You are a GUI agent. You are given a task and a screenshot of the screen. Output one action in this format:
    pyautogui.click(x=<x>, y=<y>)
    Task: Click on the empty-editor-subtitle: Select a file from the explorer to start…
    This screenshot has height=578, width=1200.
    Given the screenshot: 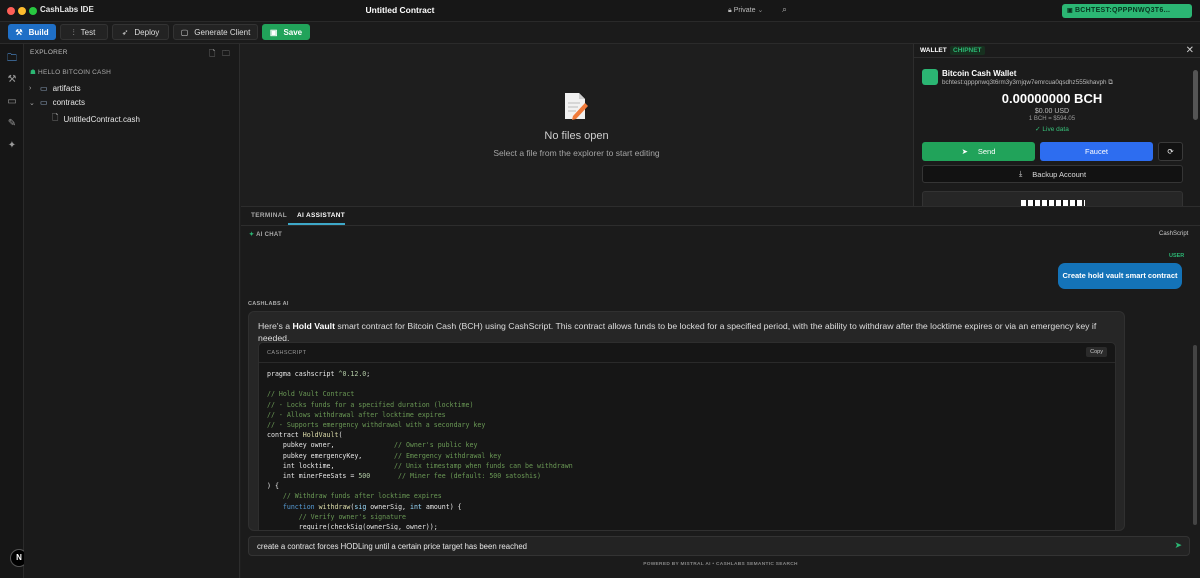 What is the action you would take?
    pyautogui.click(x=576, y=153)
    